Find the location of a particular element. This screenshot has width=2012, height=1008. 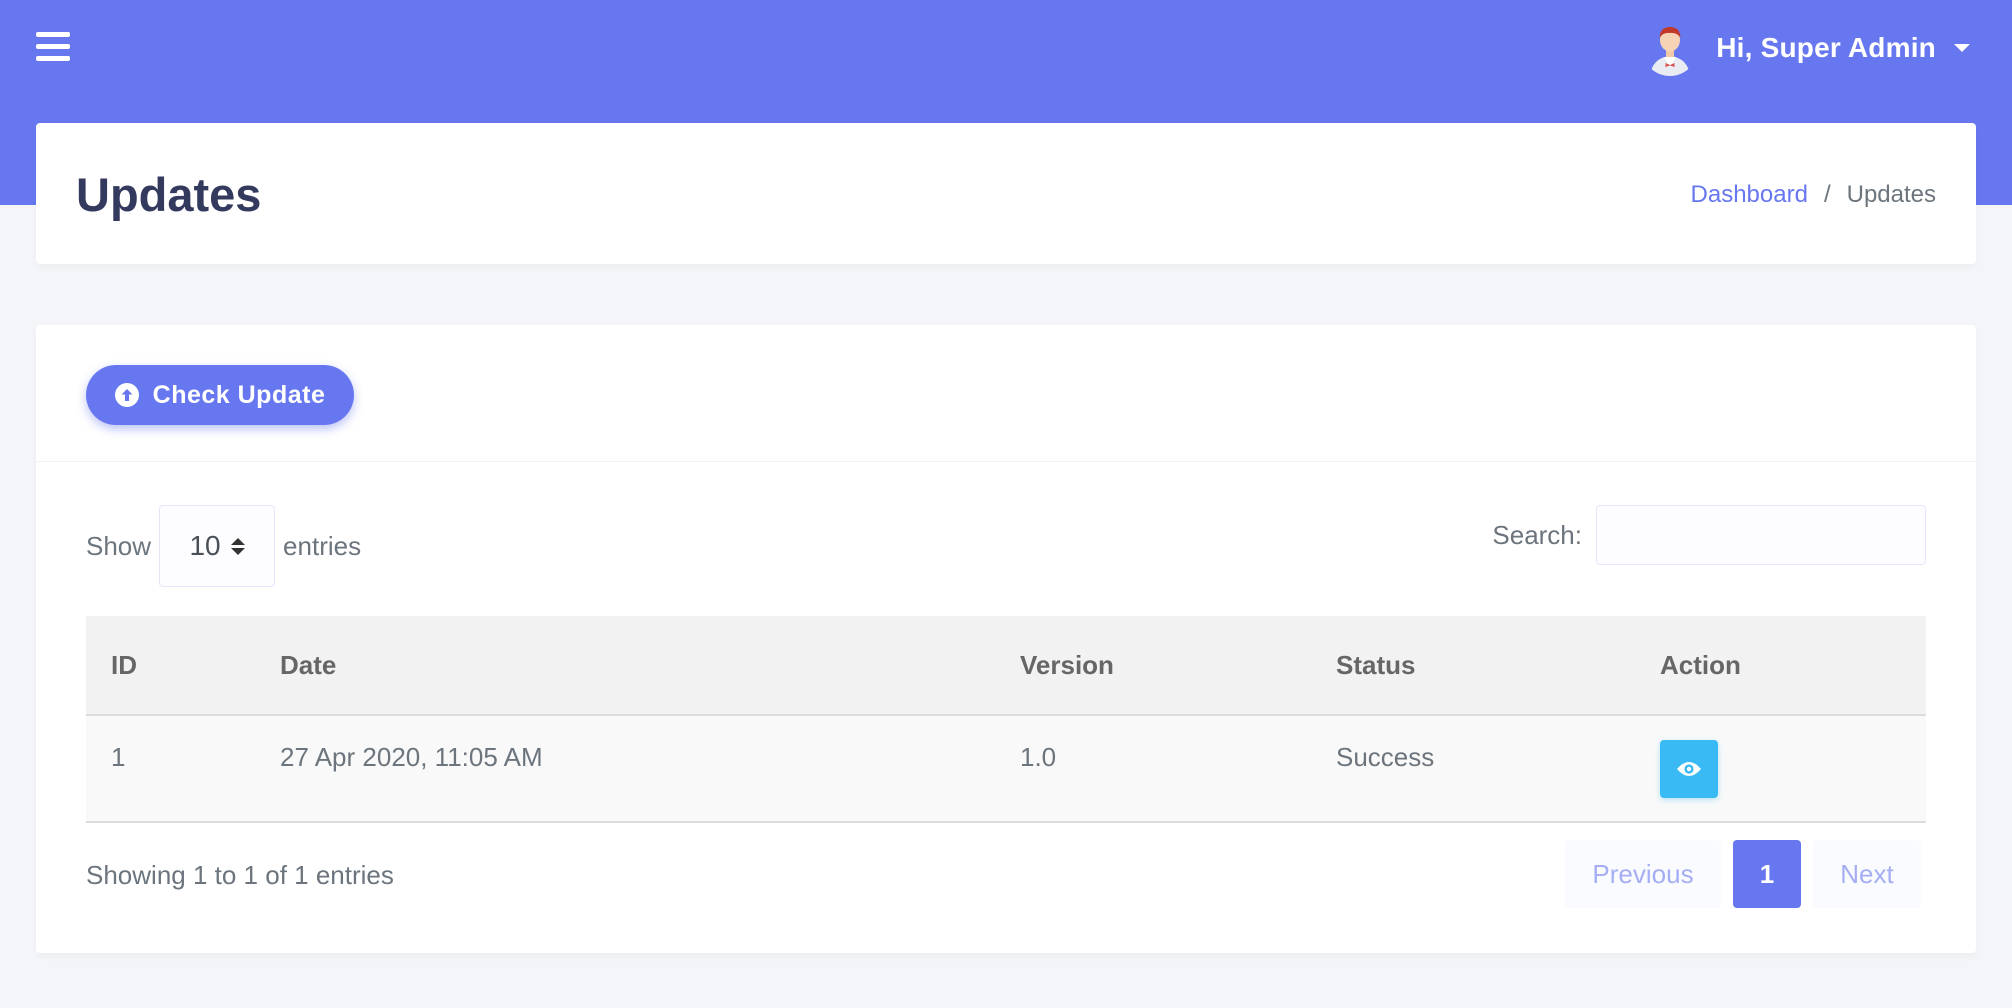

pagination-previous: Previous is located at coordinates (1643, 874).